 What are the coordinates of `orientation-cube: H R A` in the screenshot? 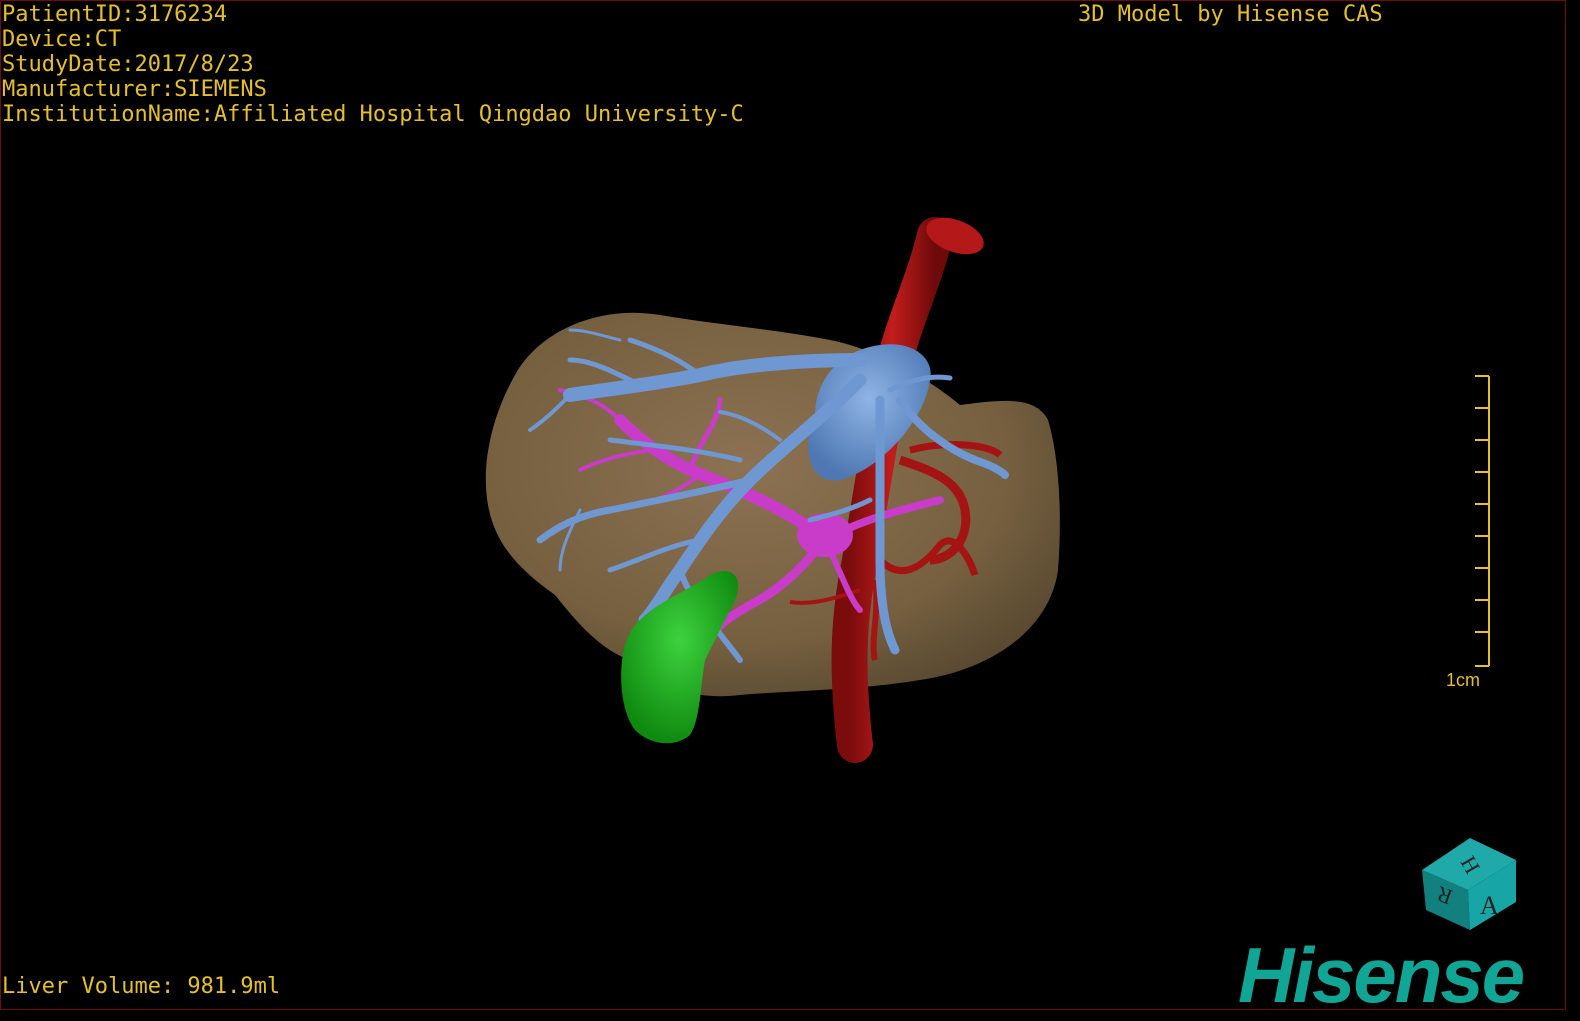 It's located at (1469, 884).